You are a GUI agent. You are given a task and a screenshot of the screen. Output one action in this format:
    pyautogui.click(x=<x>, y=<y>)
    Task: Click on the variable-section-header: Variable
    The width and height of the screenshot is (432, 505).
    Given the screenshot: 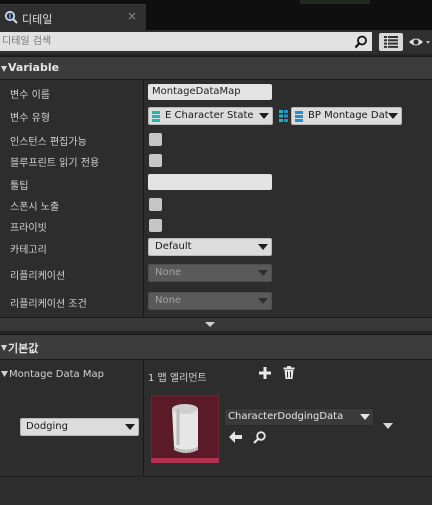 What is the action you would take?
    pyautogui.click(x=216, y=68)
    